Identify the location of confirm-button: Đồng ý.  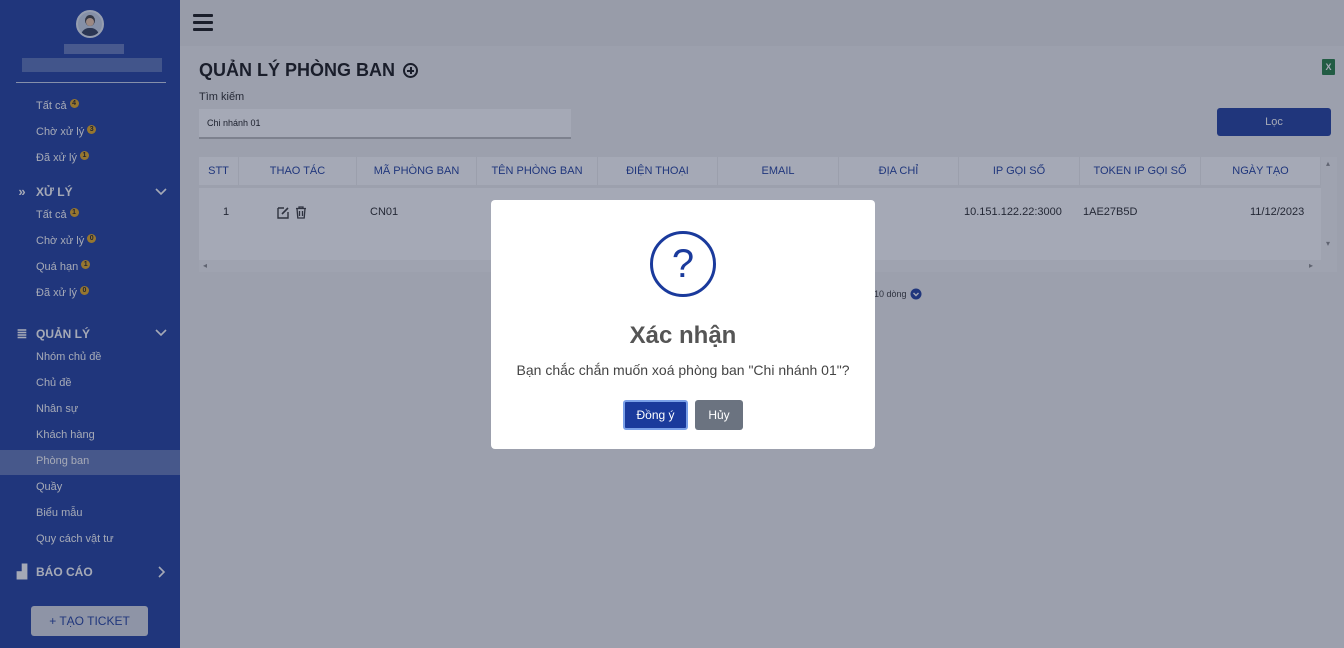
(655, 415).